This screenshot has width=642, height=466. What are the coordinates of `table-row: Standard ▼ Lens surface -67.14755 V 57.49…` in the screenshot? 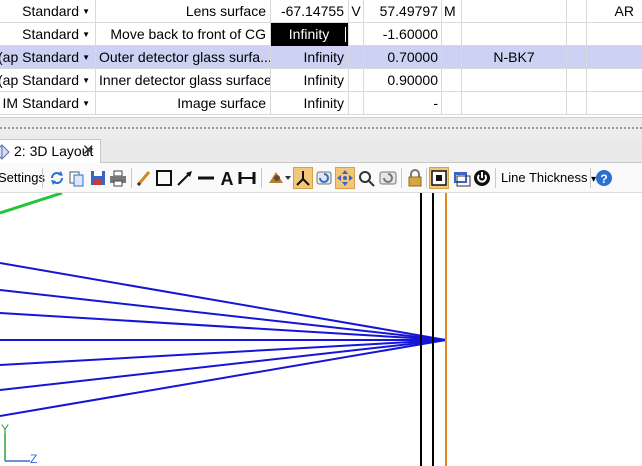 It's located at (321, 11).